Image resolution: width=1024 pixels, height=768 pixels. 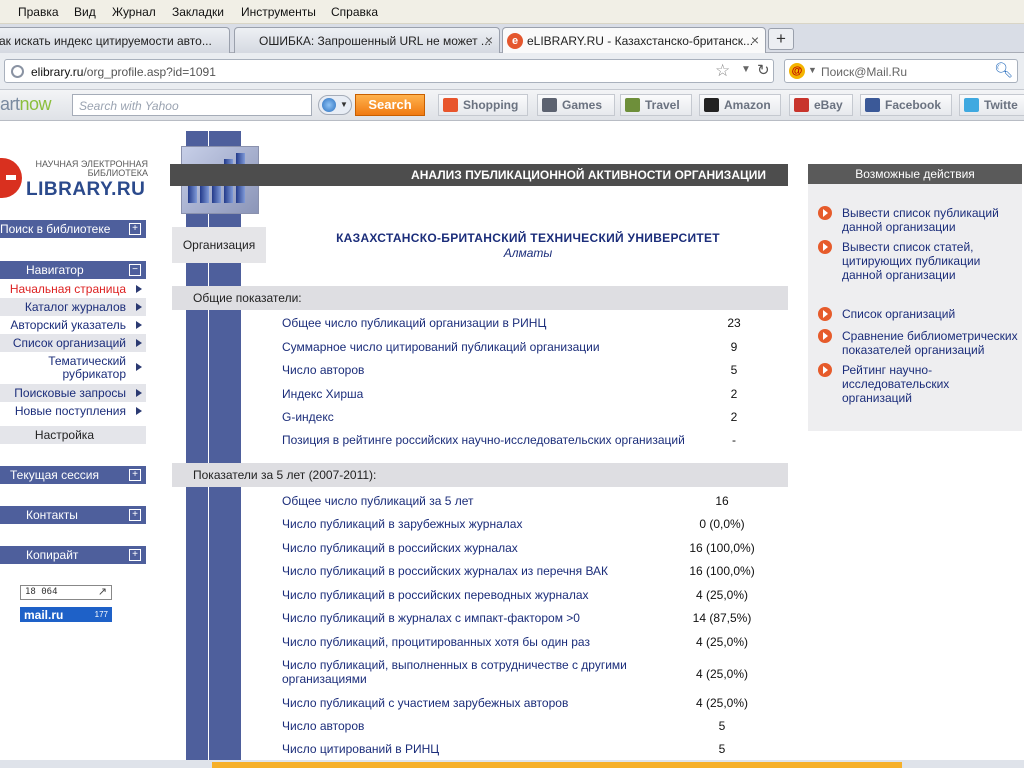 I want to click on toolbar-link-travel: Travel, so click(x=656, y=105).